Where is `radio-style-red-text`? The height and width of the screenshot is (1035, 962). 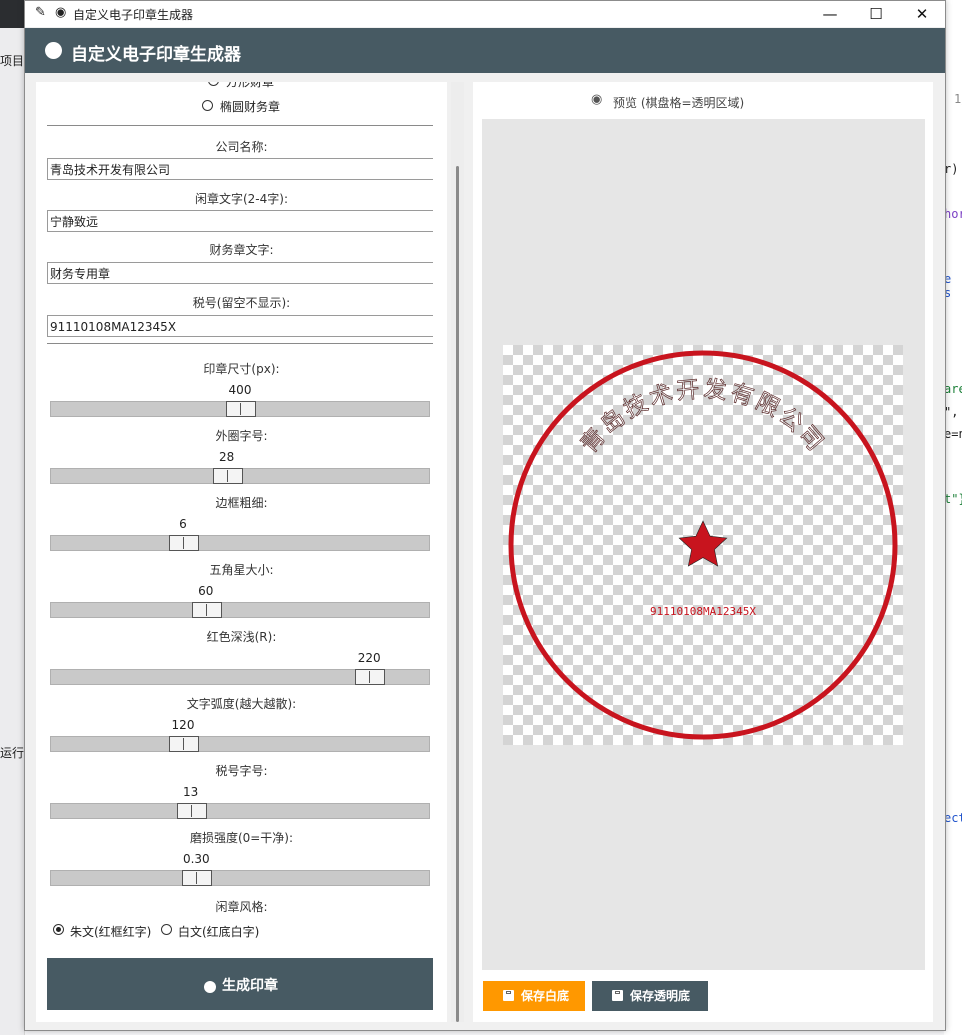
radio-style-red-text is located at coordinates (58, 929).